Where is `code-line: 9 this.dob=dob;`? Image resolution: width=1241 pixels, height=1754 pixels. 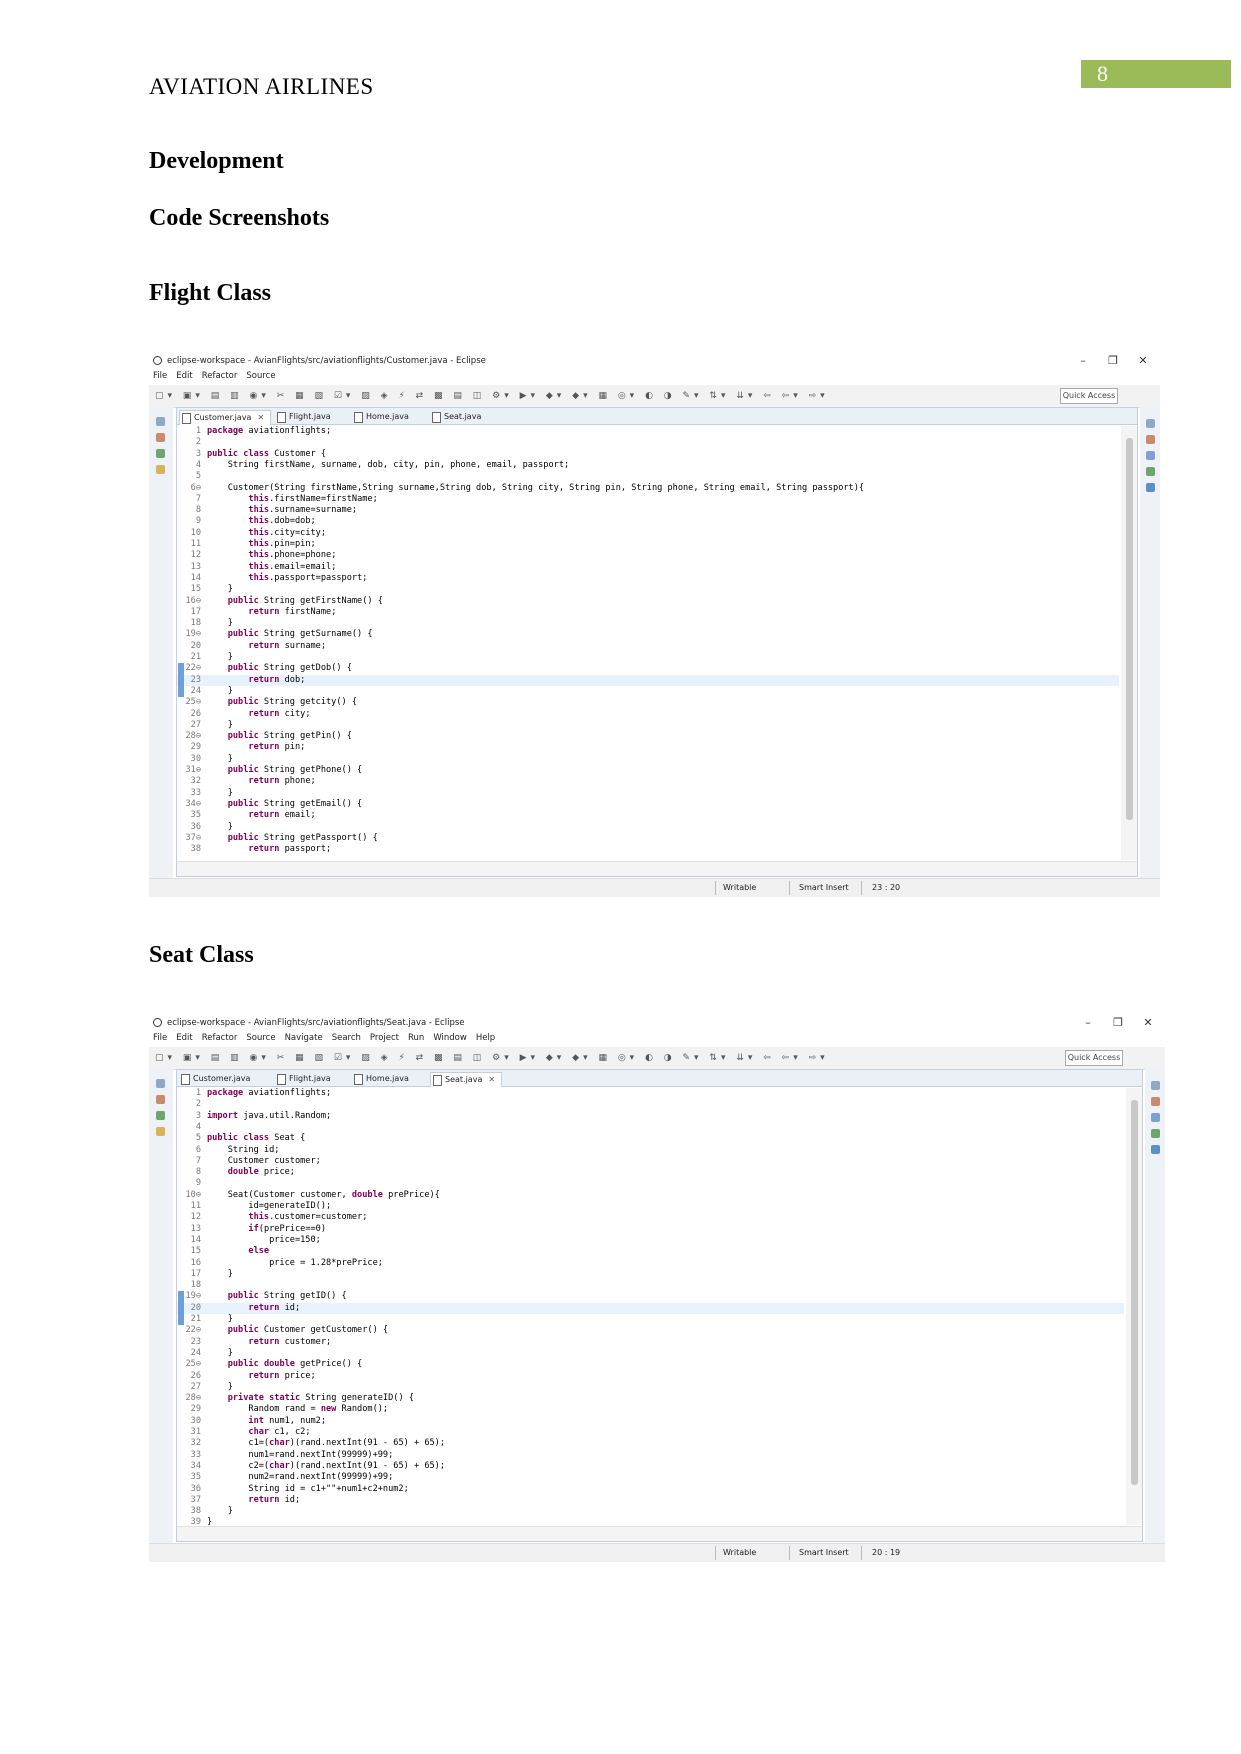
code-line: 9 this.dob=dob; is located at coordinates (648, 521).